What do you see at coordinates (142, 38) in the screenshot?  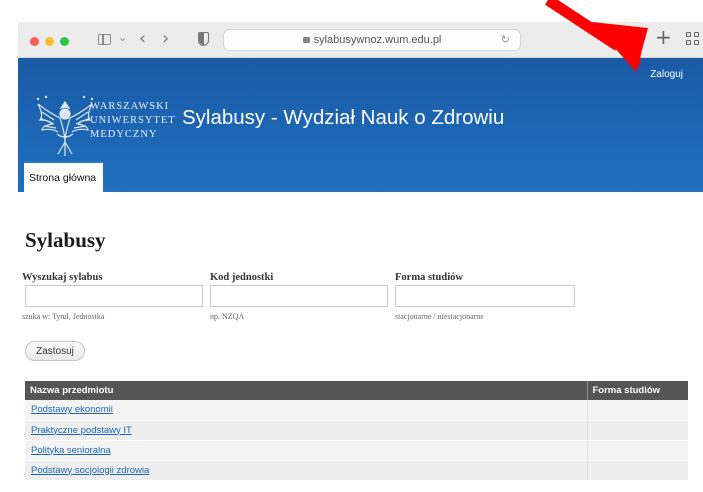 I see `back-button: ‹` at bounding box center [142, 38].